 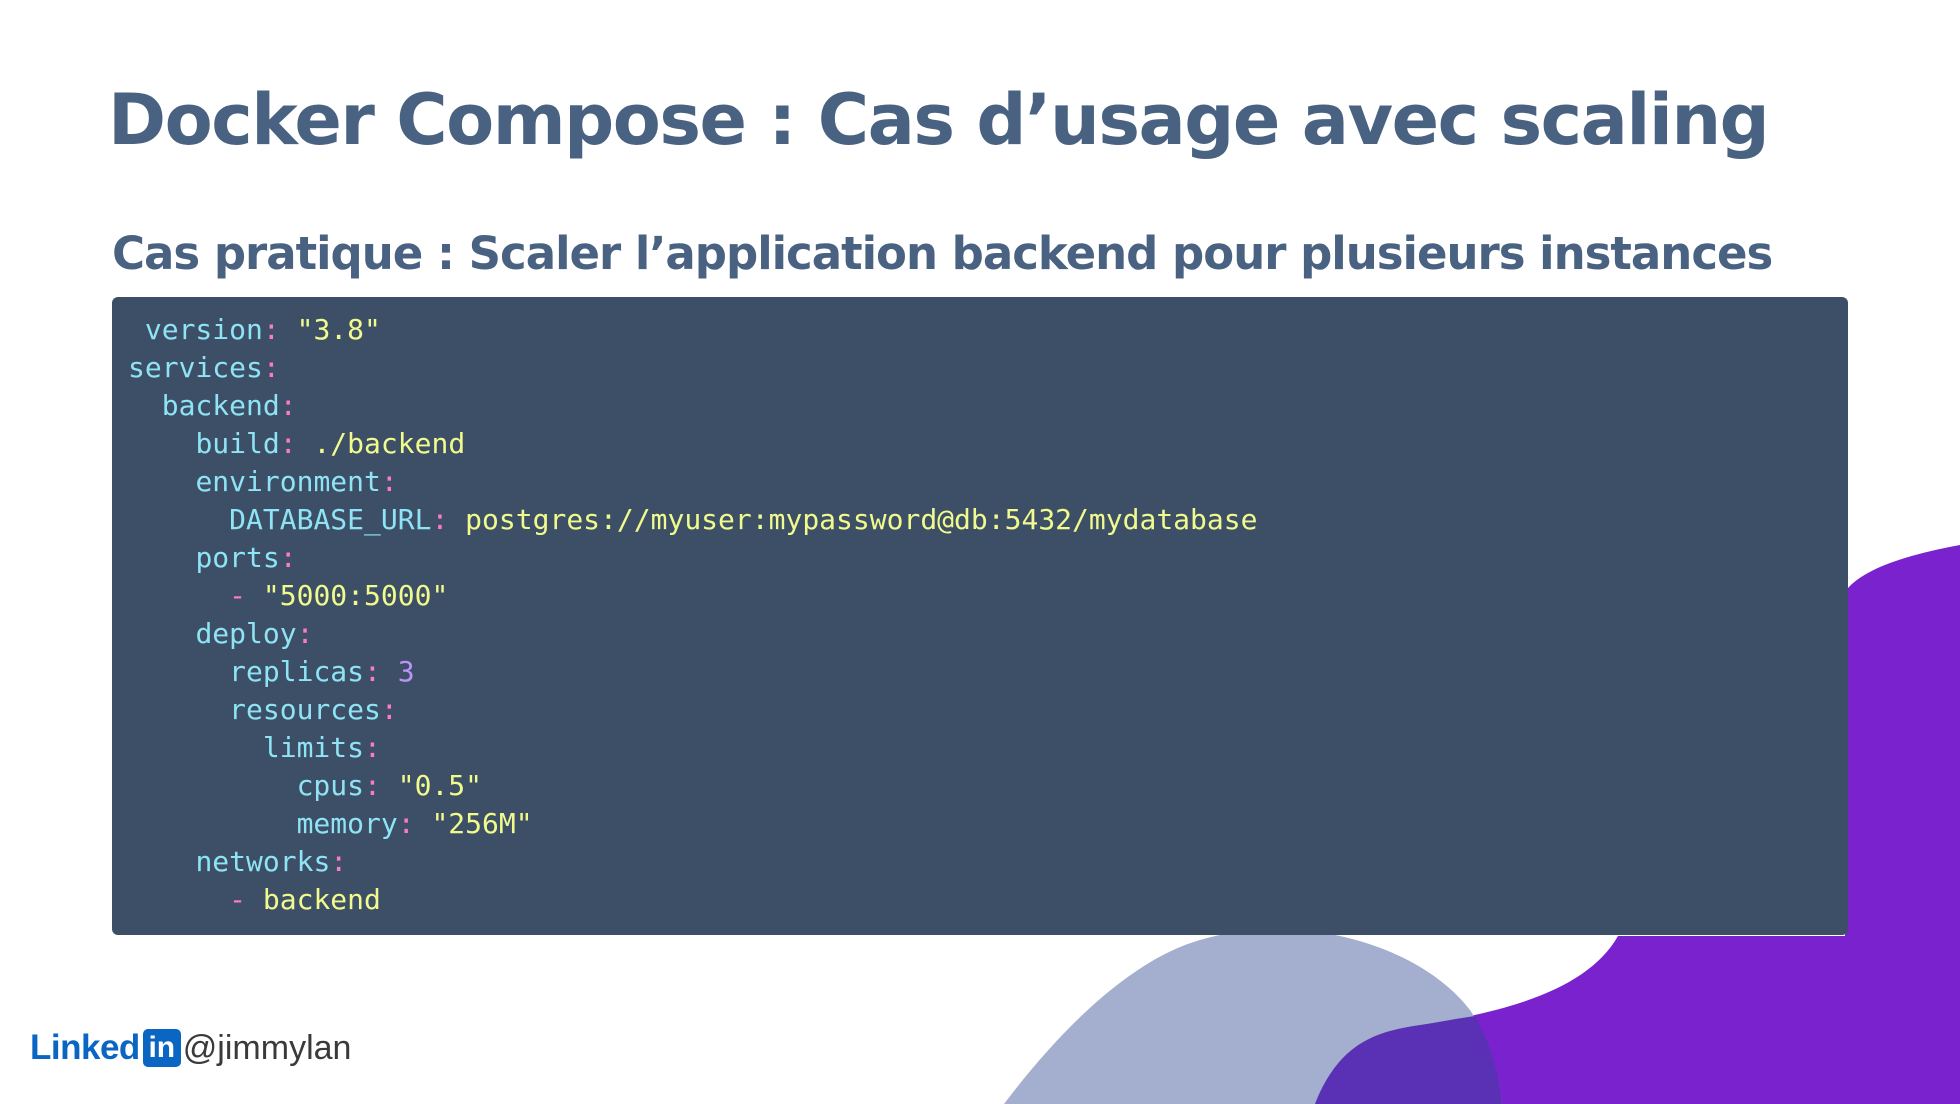 What do you see at coordinates (203, 329) in the screenshot?
I see `code-key: version` at bounding box center [203, 329].